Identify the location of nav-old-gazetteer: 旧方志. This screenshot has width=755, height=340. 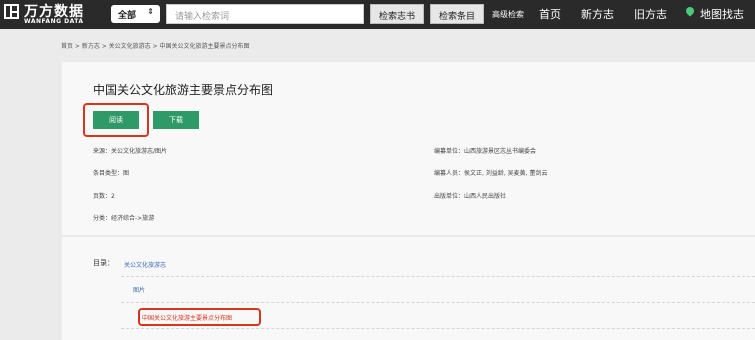
(650, 14).